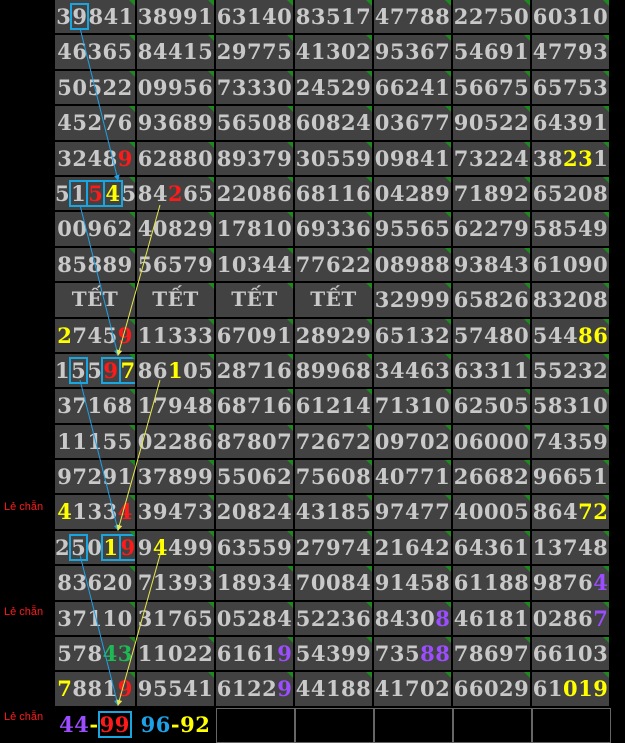 Image resolution: width=625 pixels, height=743 pixels. What do you see at coordinates (255, 124) in the screenshot?
I see `result-cell: 56508` at bounding box center [255, 124].